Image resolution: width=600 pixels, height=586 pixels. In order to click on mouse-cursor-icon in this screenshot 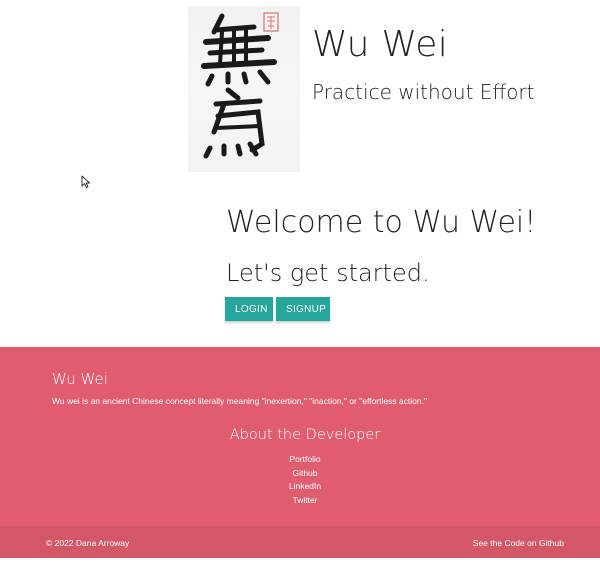, I will do `click(86, 182)`.